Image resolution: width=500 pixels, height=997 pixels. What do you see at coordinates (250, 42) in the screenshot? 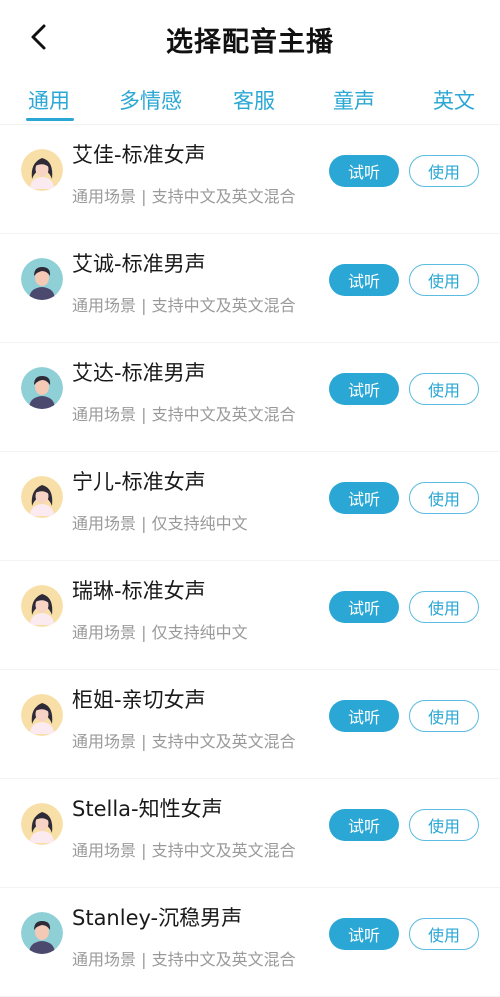
I see `page-title: 选择配音主播` at bounding box center [250, 42].